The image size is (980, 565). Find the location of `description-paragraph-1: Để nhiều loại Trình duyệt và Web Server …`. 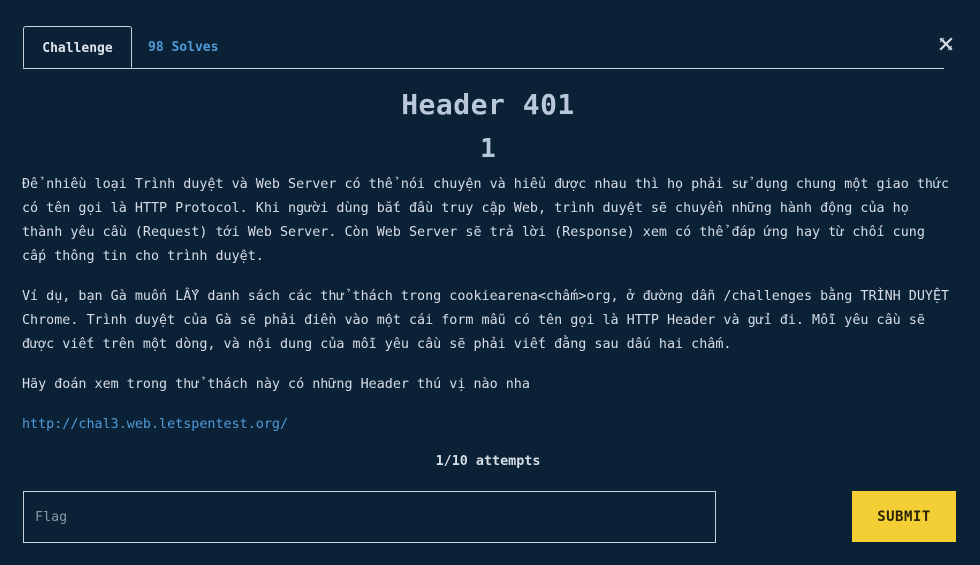

description-paragraph-1: Để nhiều loại Trình duyệt và Web Server … is located at coordinates (486, 220).